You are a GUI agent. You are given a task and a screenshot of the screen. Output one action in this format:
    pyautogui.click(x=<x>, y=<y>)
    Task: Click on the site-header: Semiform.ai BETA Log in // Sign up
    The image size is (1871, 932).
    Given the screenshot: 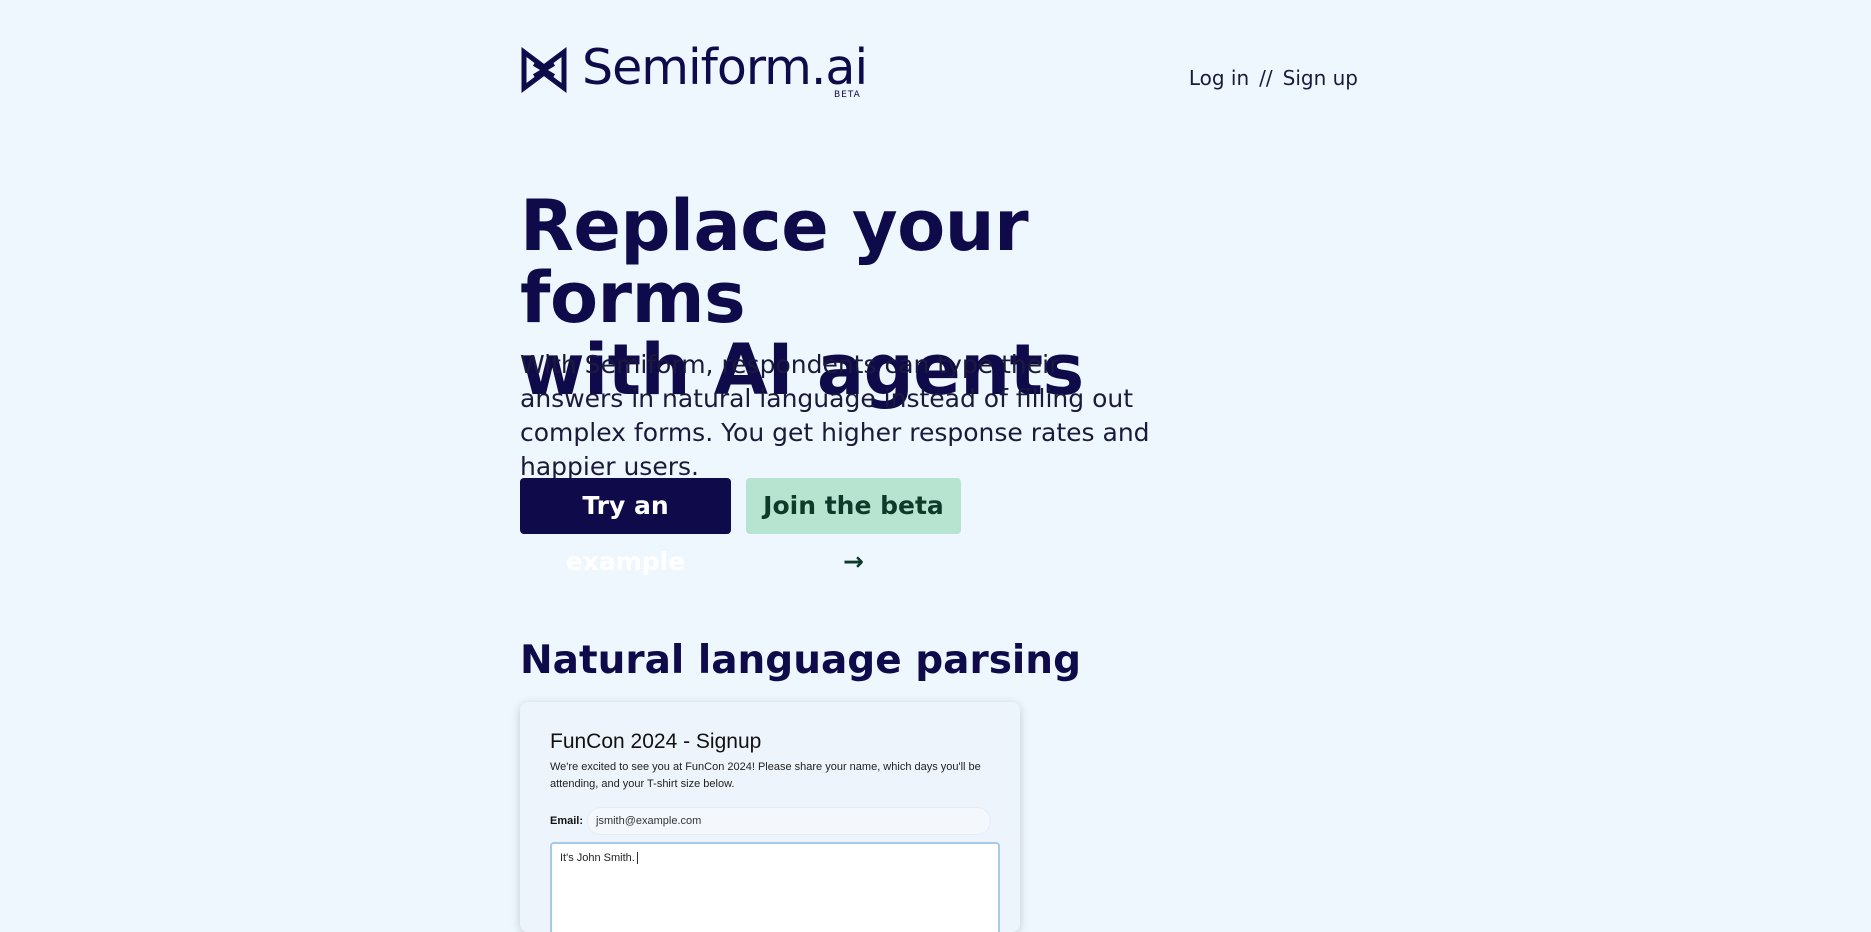 What is the action you would take?
    pyautogui.click(x=939, y=72)
    